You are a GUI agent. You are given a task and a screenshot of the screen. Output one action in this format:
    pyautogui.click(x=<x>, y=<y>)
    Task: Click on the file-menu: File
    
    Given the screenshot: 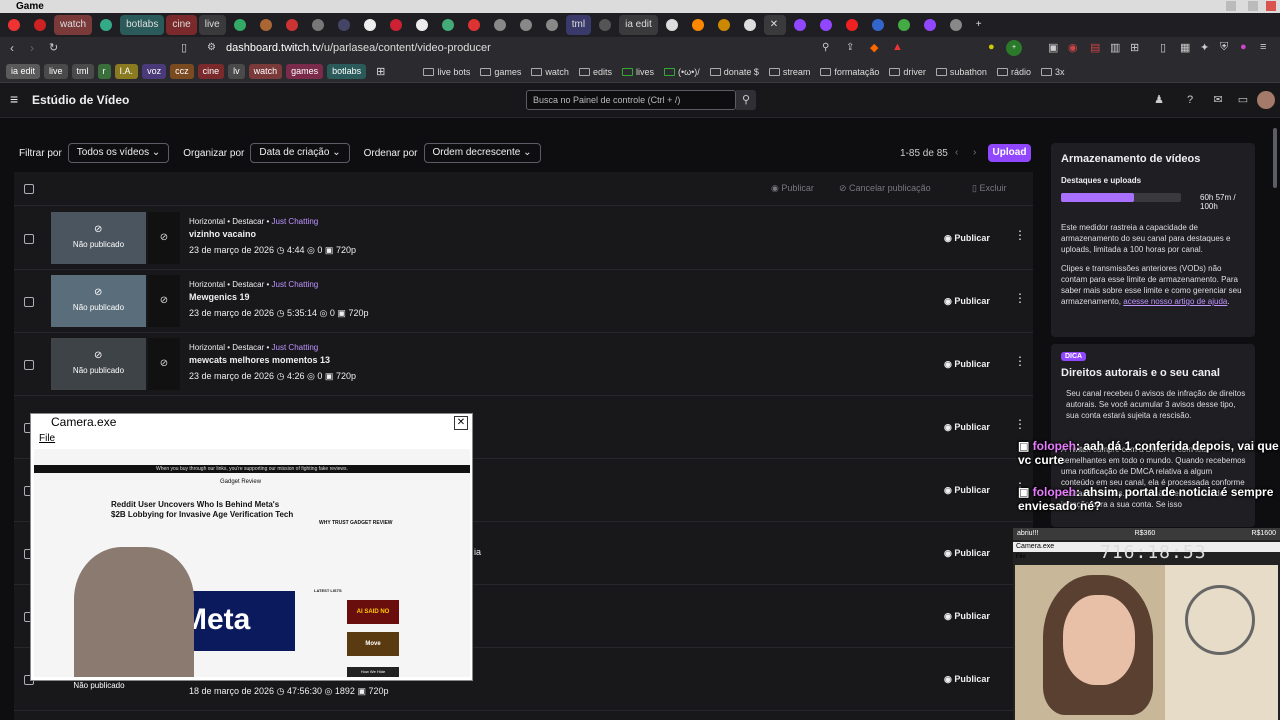 What is the action you would take?
    pyautogui.click(x=47, y=438)
    